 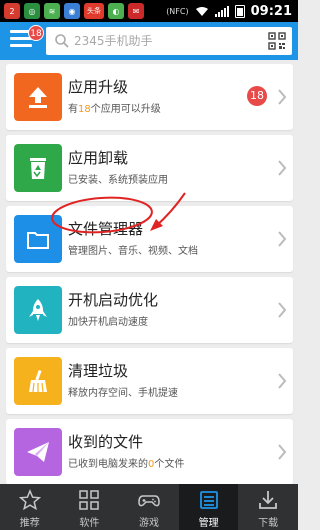 I want to click on star-icon, so click(x=29, y=500).